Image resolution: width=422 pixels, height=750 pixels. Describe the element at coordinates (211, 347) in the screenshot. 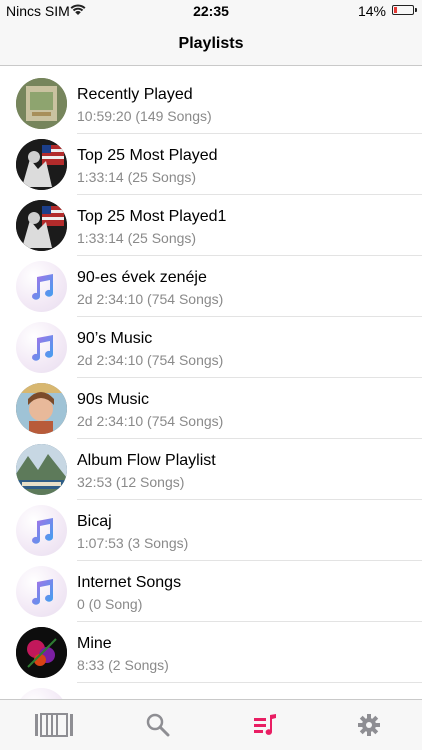

I see `playlist-row-90s-music-apostrophe: 90’s Music 2d 2:34:10 (754 Songs)` at that location.